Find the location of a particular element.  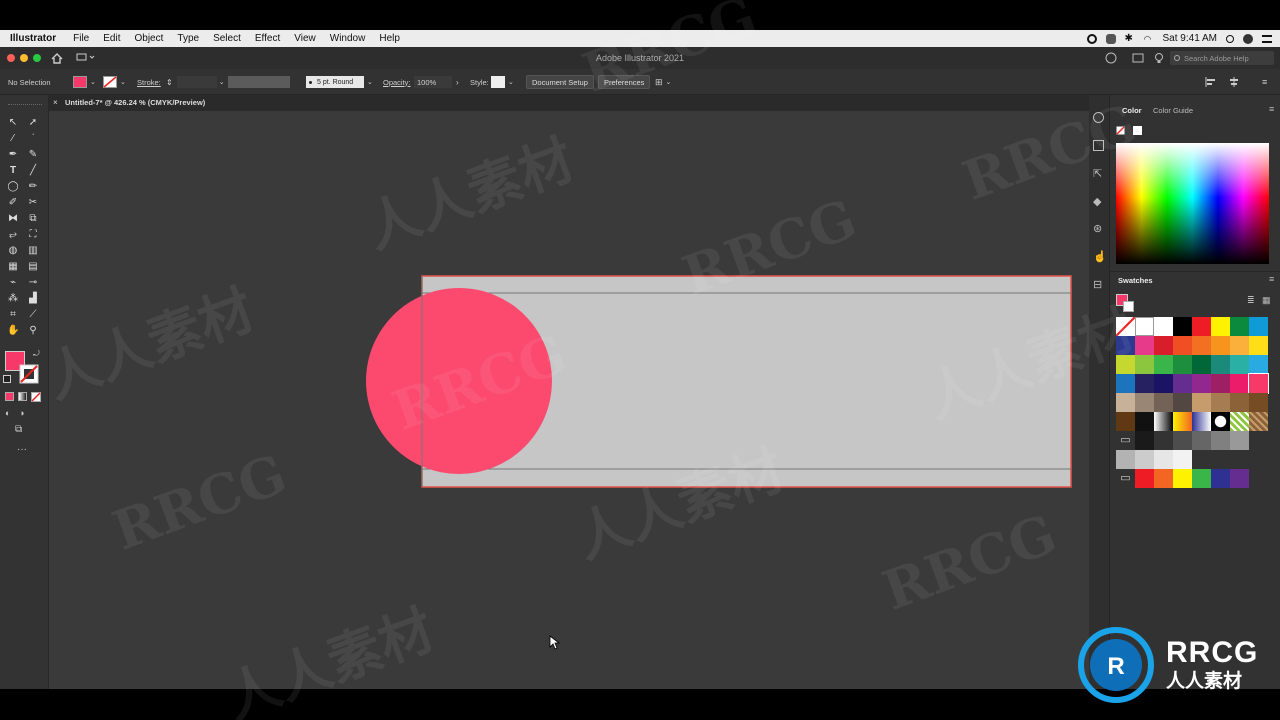

blend-tool-icon: ⊸ is located at coordinates (33, 283).